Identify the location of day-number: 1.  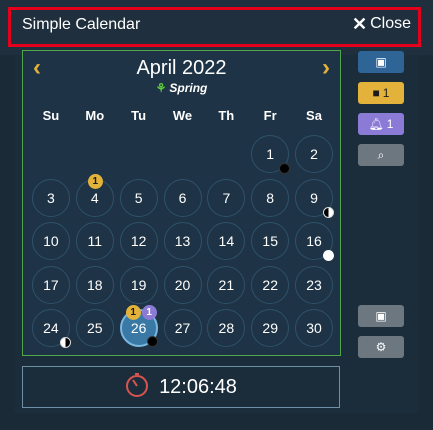
(270, 154).